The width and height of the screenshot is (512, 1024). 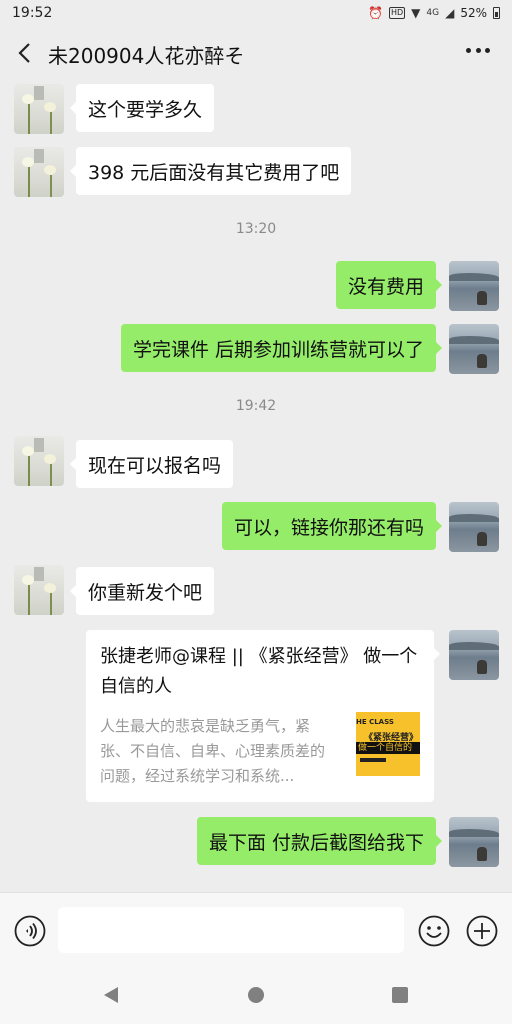 I want to click on wifi-icon: ▼, so click(x=416, y=13).